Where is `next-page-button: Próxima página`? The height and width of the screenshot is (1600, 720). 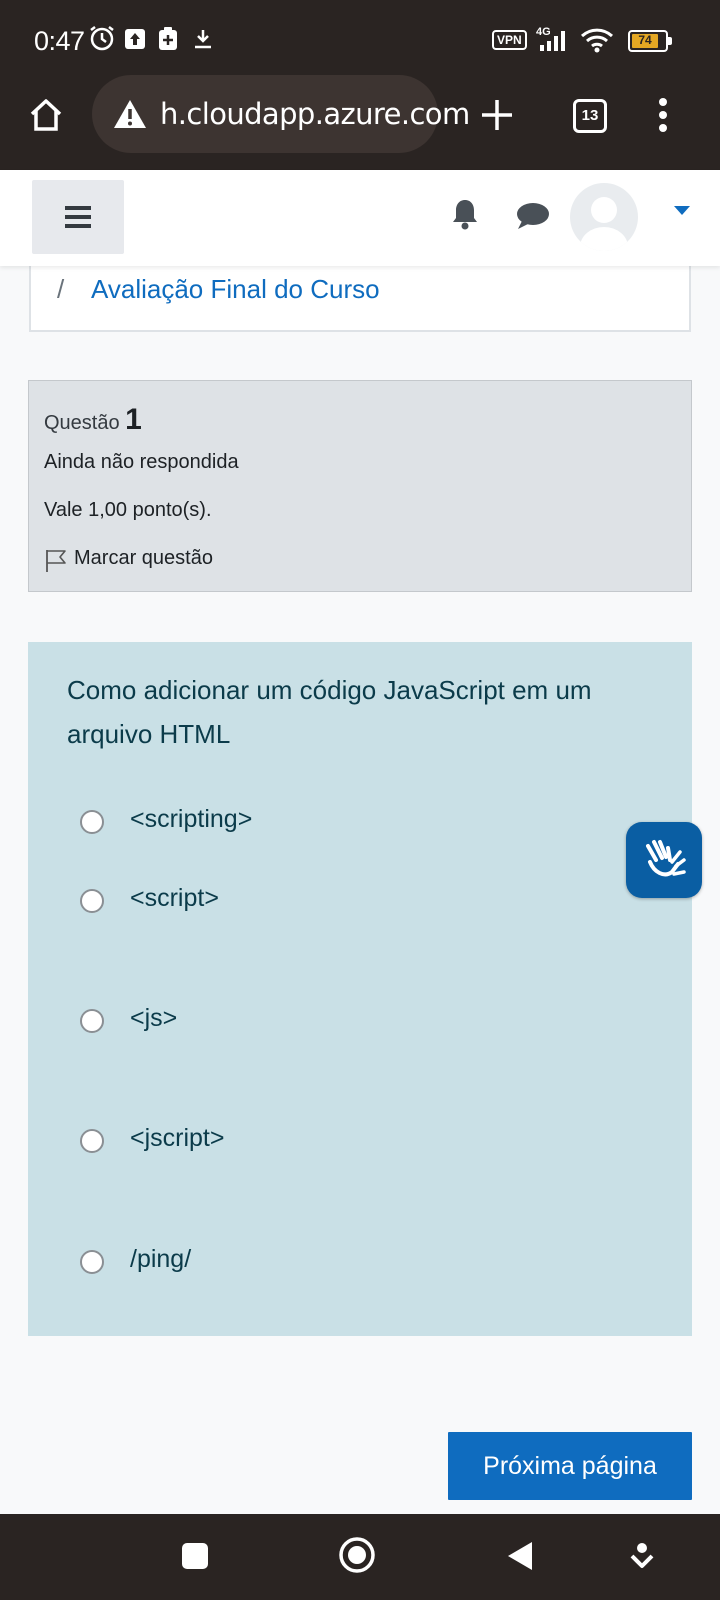
next-page-button: Próxima página is located at coordinates (570, 1466).